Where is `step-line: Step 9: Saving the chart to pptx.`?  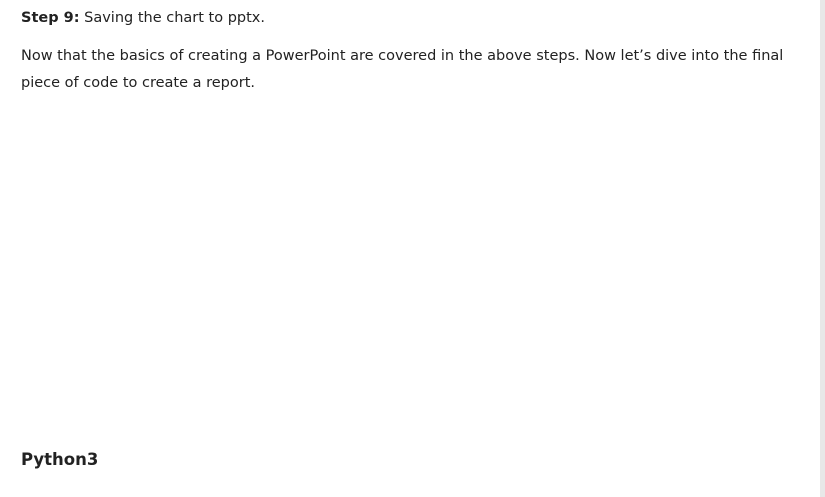 step-line: Step 9: Saving the chart to pptx. is located at coordinates (143, 18).